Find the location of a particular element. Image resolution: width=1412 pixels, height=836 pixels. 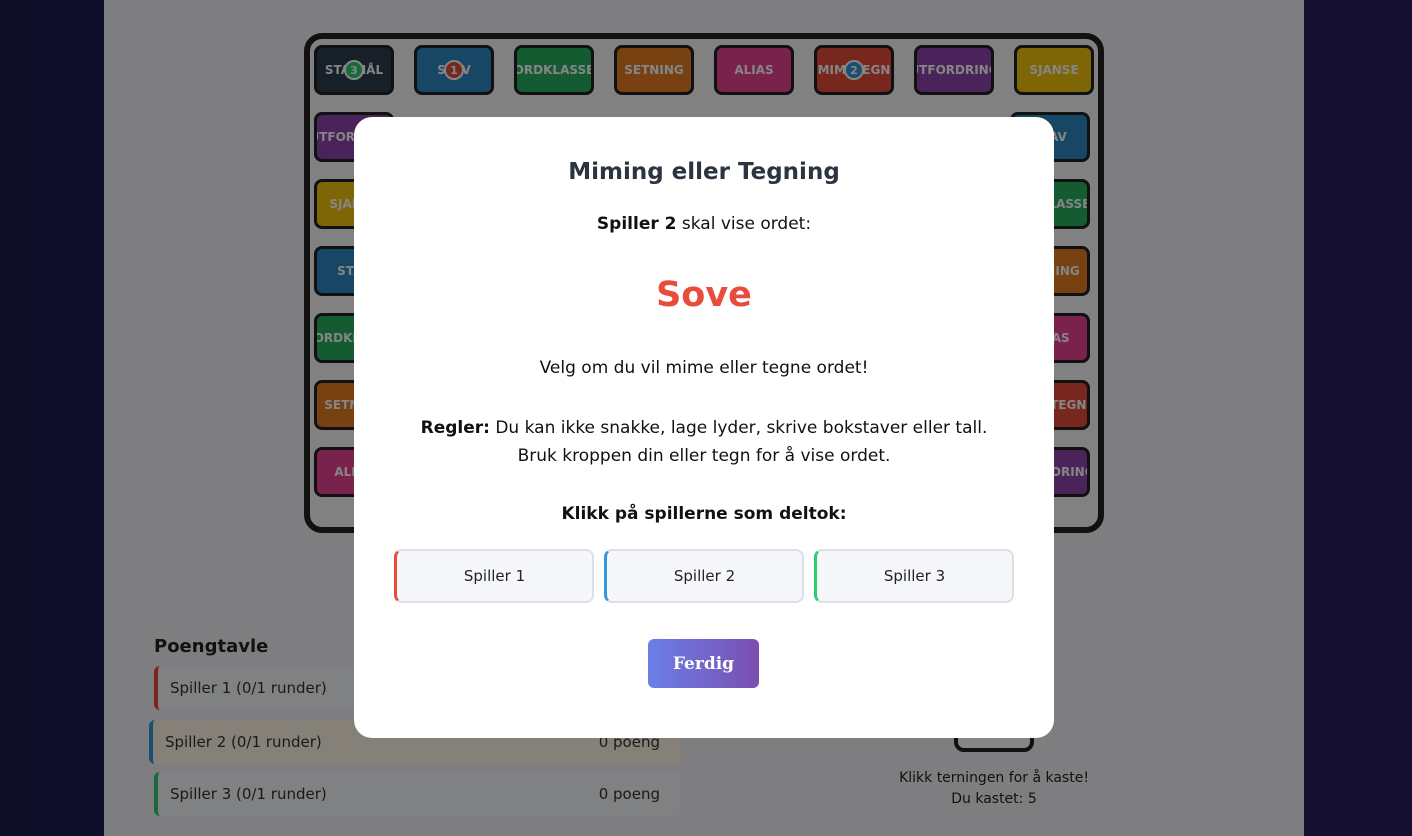

player-2-button: Spiller 2 is located at coordinates (704, 576).